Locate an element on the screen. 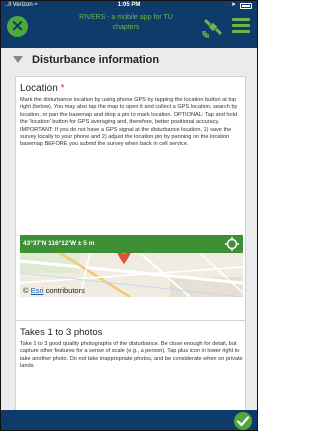 The image size is (320, 431). app-header: × RIVERS - a mobile app for TU chapters is located at coordinates (129, 29).